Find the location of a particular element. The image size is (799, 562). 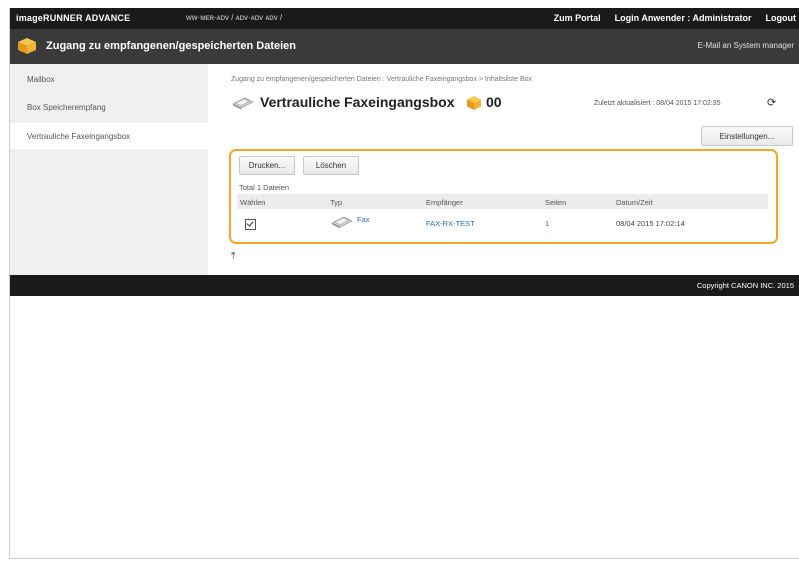

table-header: Wählen Typ Empfänger Seiten Datum/Zeit is located at coordinates (502, 201).